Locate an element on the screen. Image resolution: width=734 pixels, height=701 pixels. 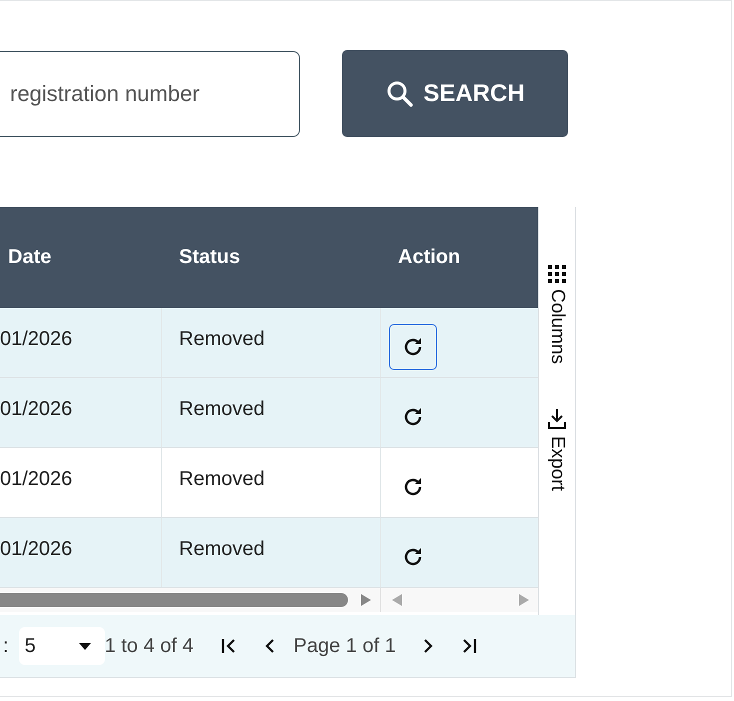
column-header: Action is located at coordinates (429, 257).